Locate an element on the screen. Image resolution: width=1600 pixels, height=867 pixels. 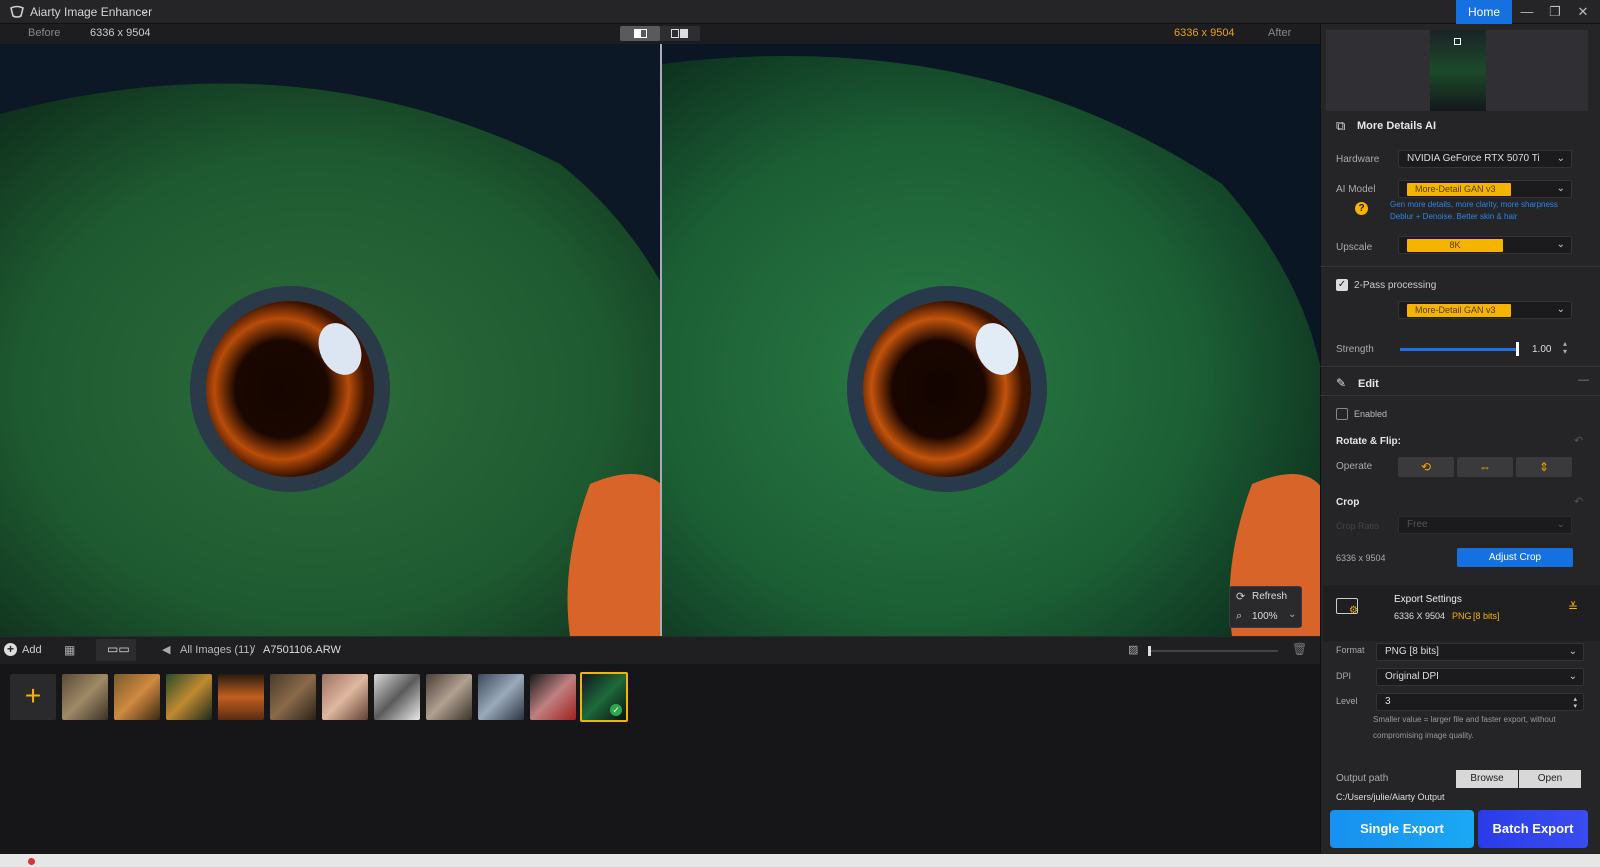
two-pass-model-select: More-Detail GAN v3 ⌄ is located at coordinates (1485, 310).